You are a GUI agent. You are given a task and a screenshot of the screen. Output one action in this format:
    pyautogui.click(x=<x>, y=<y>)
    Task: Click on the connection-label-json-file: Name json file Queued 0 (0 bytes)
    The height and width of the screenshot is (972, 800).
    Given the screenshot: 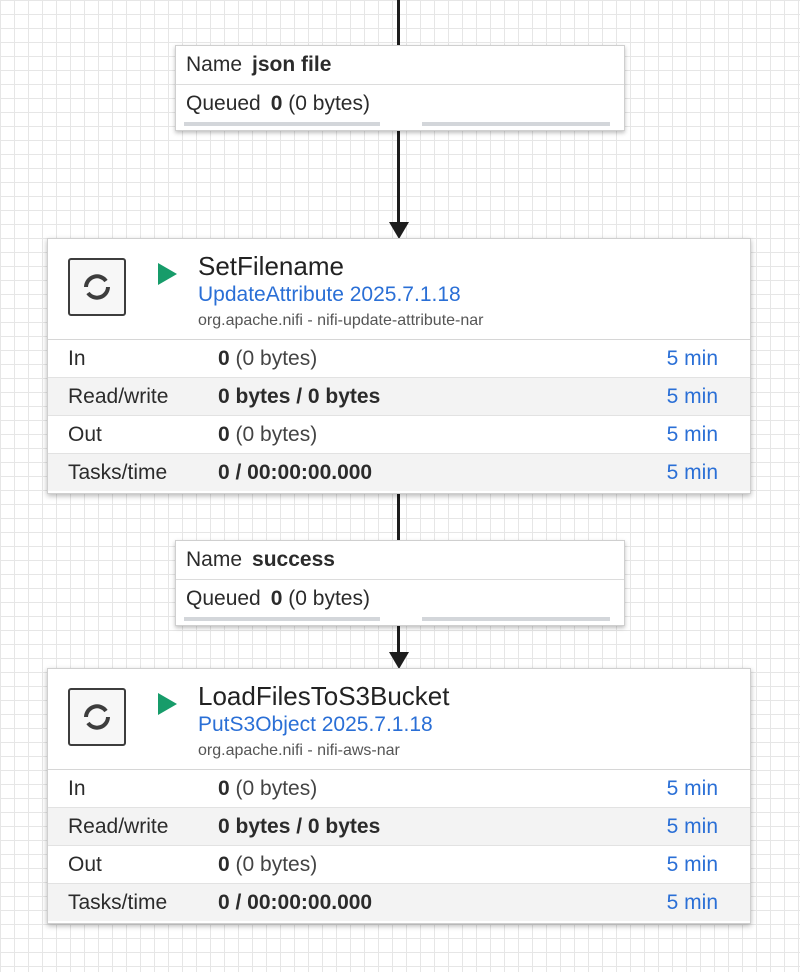 What is the action you would take?
    pyautogui.click(x=400, y=88)
    